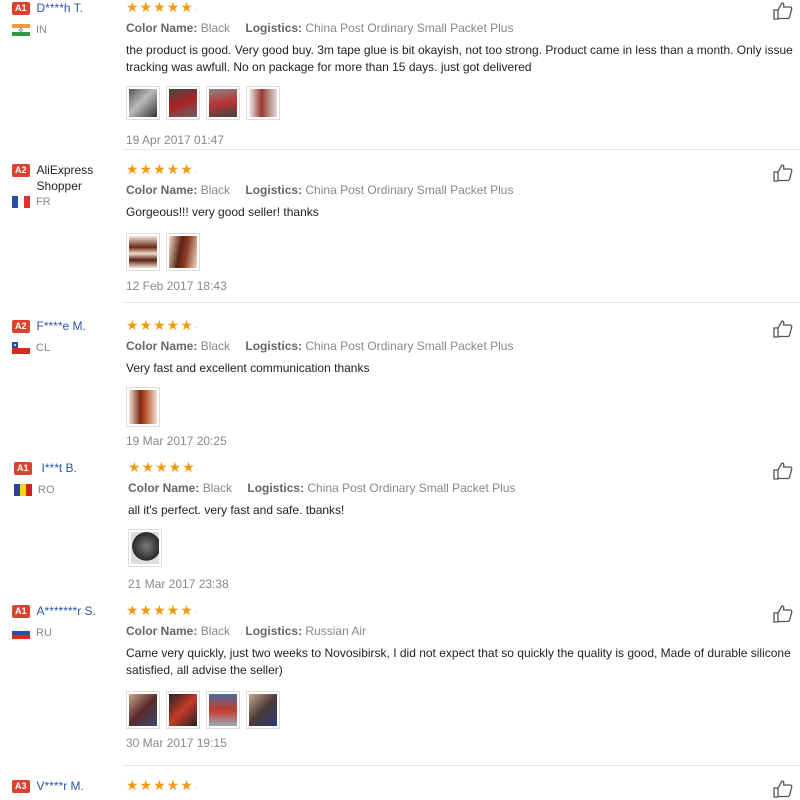 The height and width of the screenshot is (800, 800). Describe the element at coordinates (175, 140) in the screenshot. I see `review-date: 19 Apr 2017 01:47` at that location.